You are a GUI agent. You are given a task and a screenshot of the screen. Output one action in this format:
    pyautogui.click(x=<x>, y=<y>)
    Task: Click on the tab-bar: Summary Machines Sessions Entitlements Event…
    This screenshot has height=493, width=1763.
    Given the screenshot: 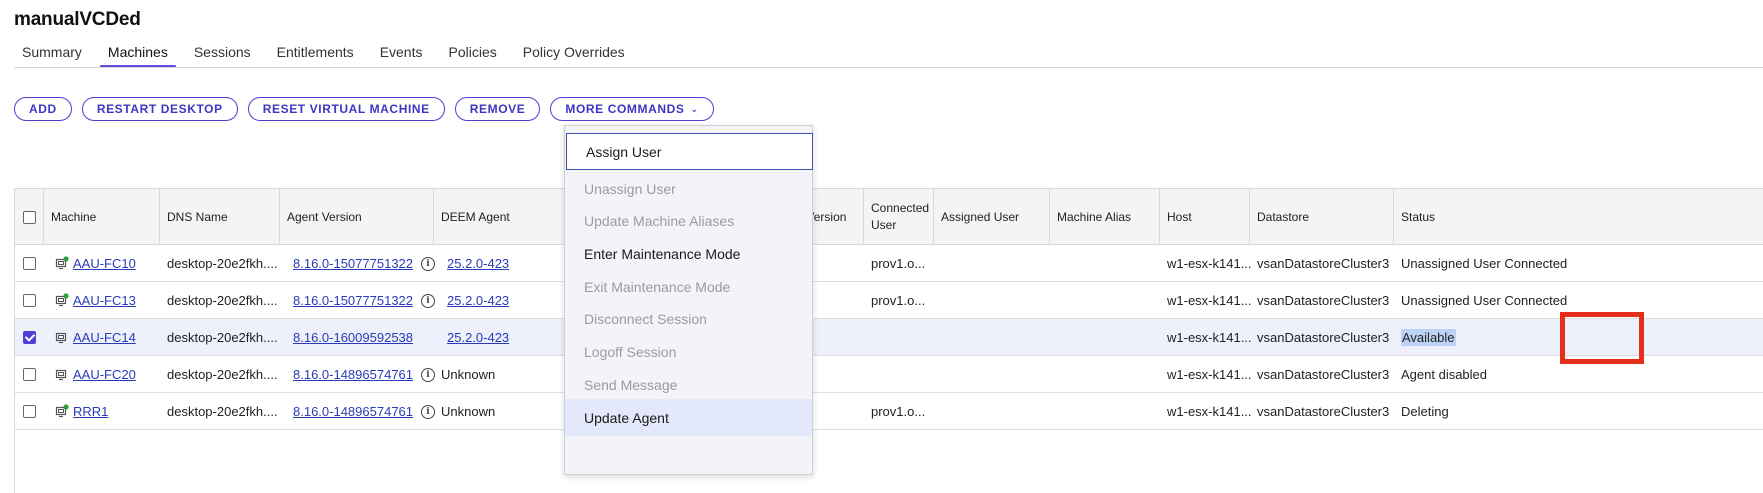 What is the action you would take?
    pyautogui.click(x=328, y=54)
    